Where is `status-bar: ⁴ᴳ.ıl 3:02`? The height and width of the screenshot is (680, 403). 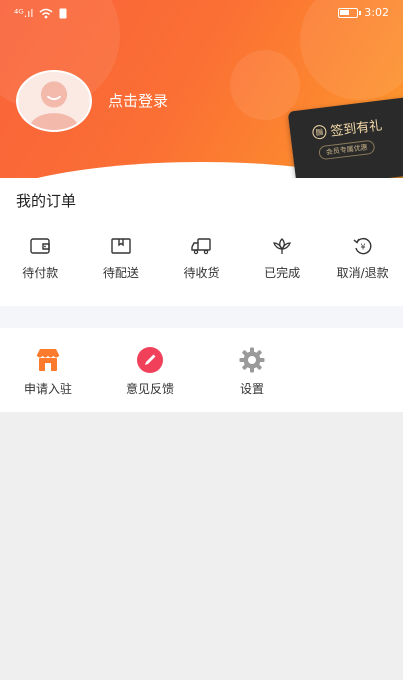
status-bar: ⁴ᴳ.ıl 3:02 is located at coordinates (201, 14).